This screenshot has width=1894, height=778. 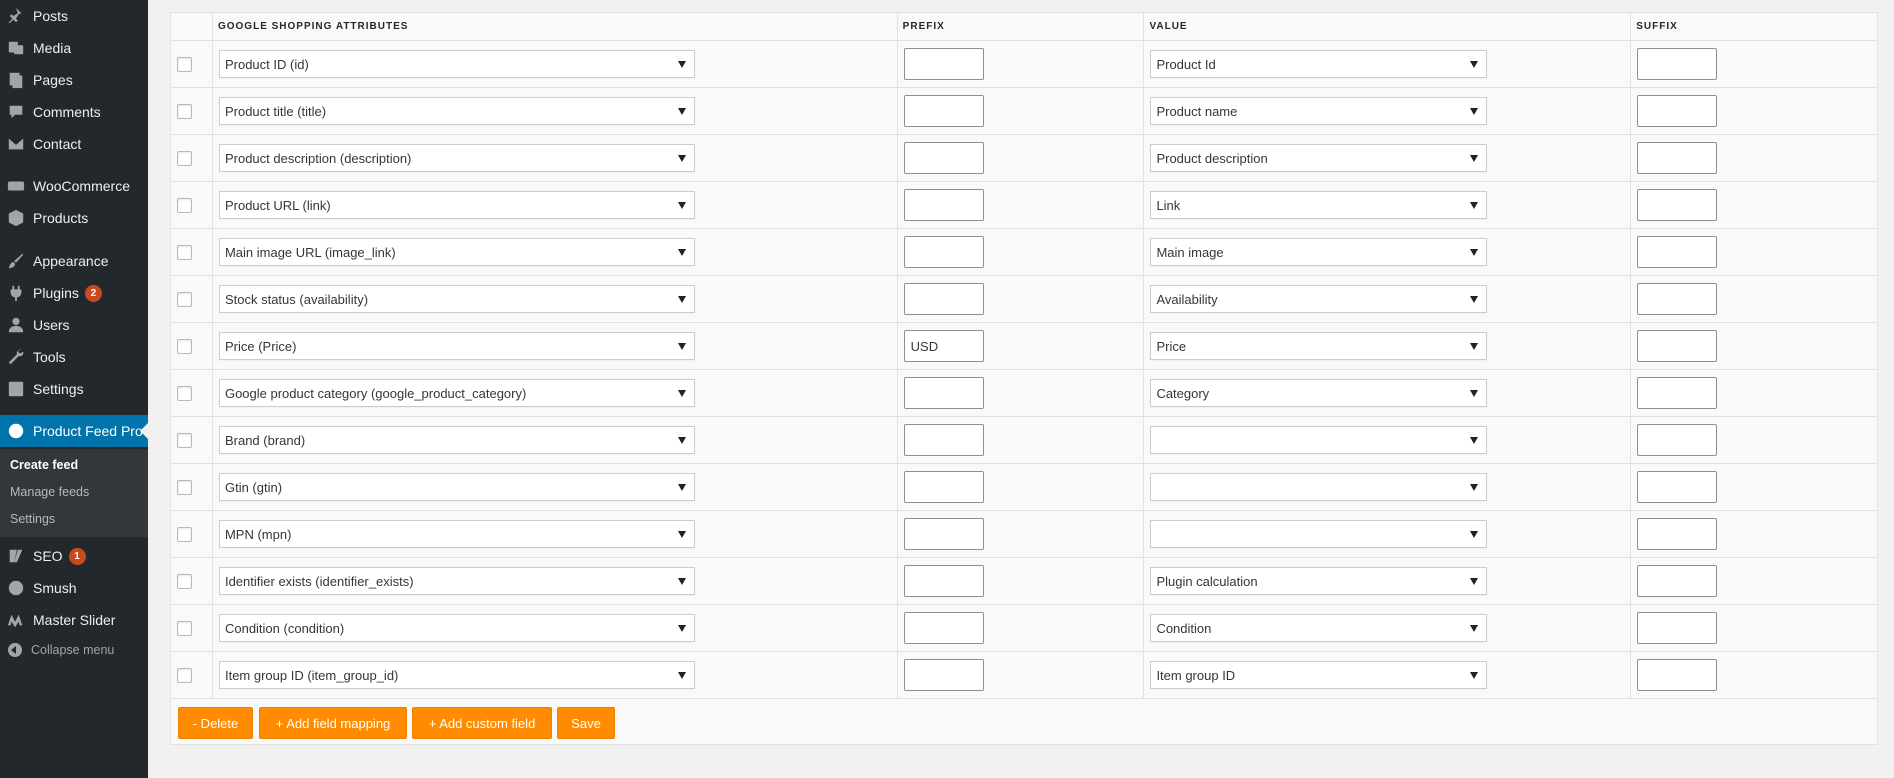 What do you see at coordinates (456, 487) in the screenshot?
I see `attribute-select: Gtin (gtin)` at bounding box center [456, 487].